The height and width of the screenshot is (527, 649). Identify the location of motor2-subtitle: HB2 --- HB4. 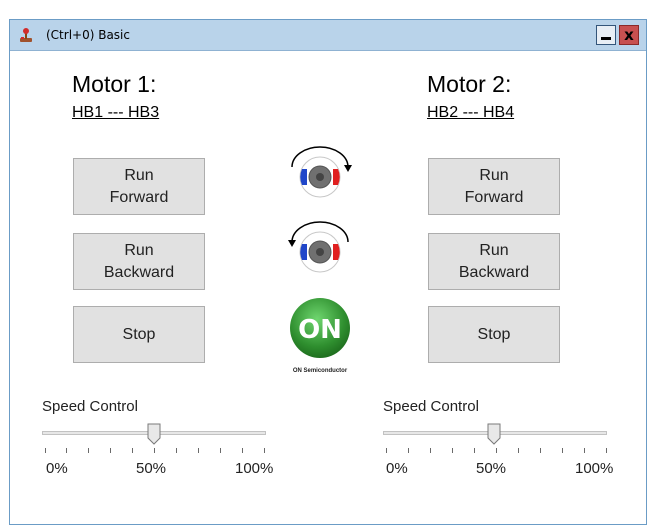
(471, 112).